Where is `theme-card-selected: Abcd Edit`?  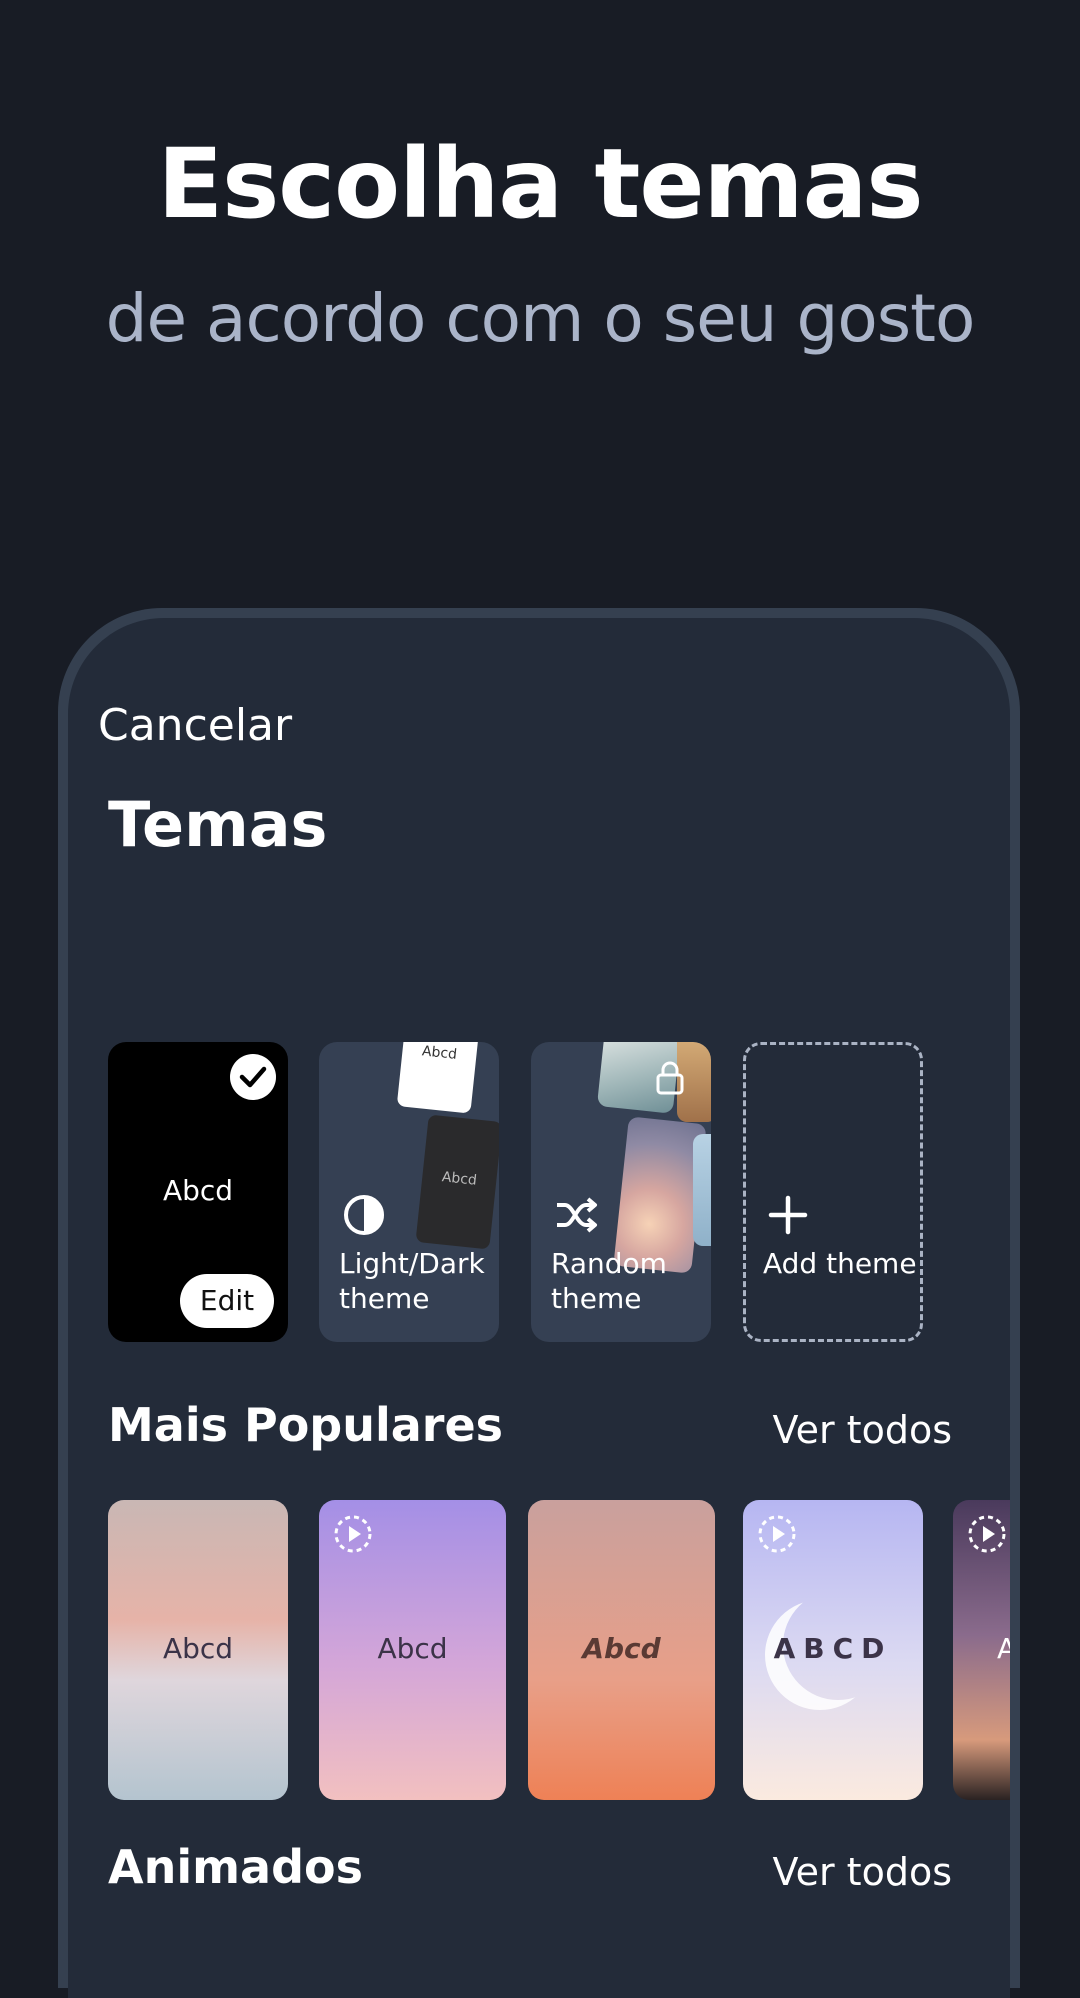 theme-card-selected: Abcd Edit is located at coordinates (198, 1192).